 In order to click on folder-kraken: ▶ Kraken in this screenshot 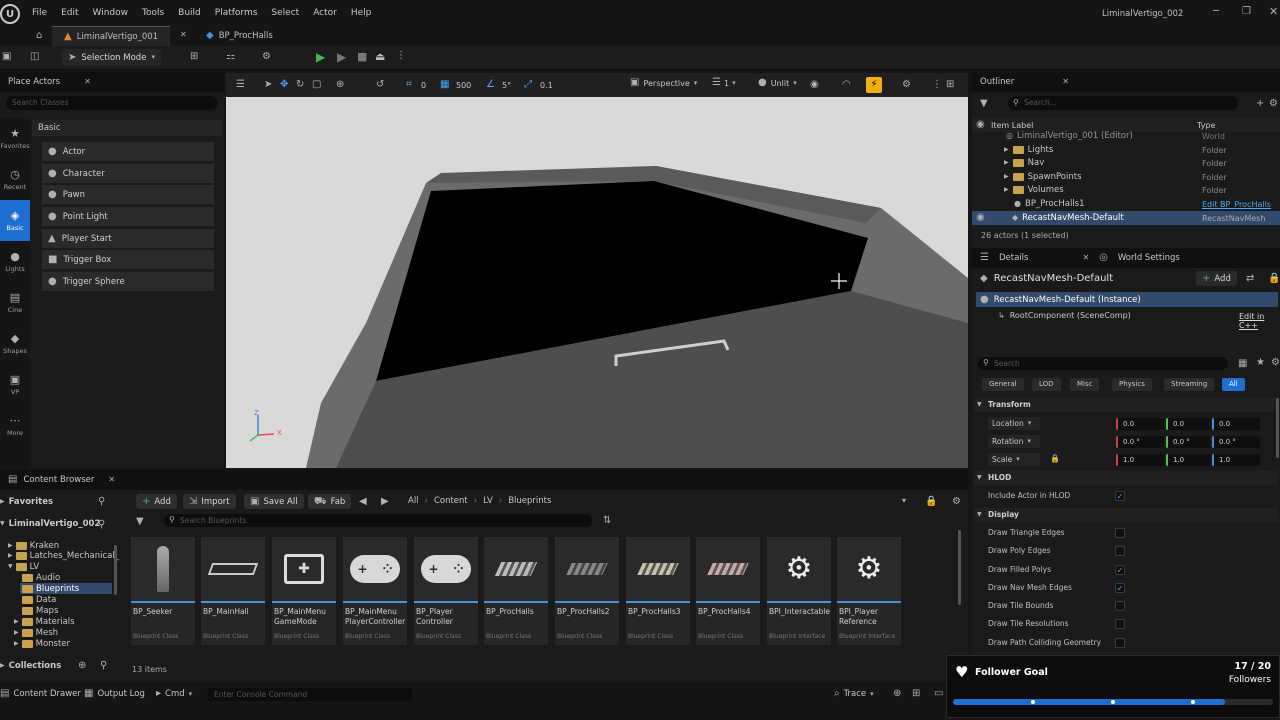, I will do `click(33, 546)`.